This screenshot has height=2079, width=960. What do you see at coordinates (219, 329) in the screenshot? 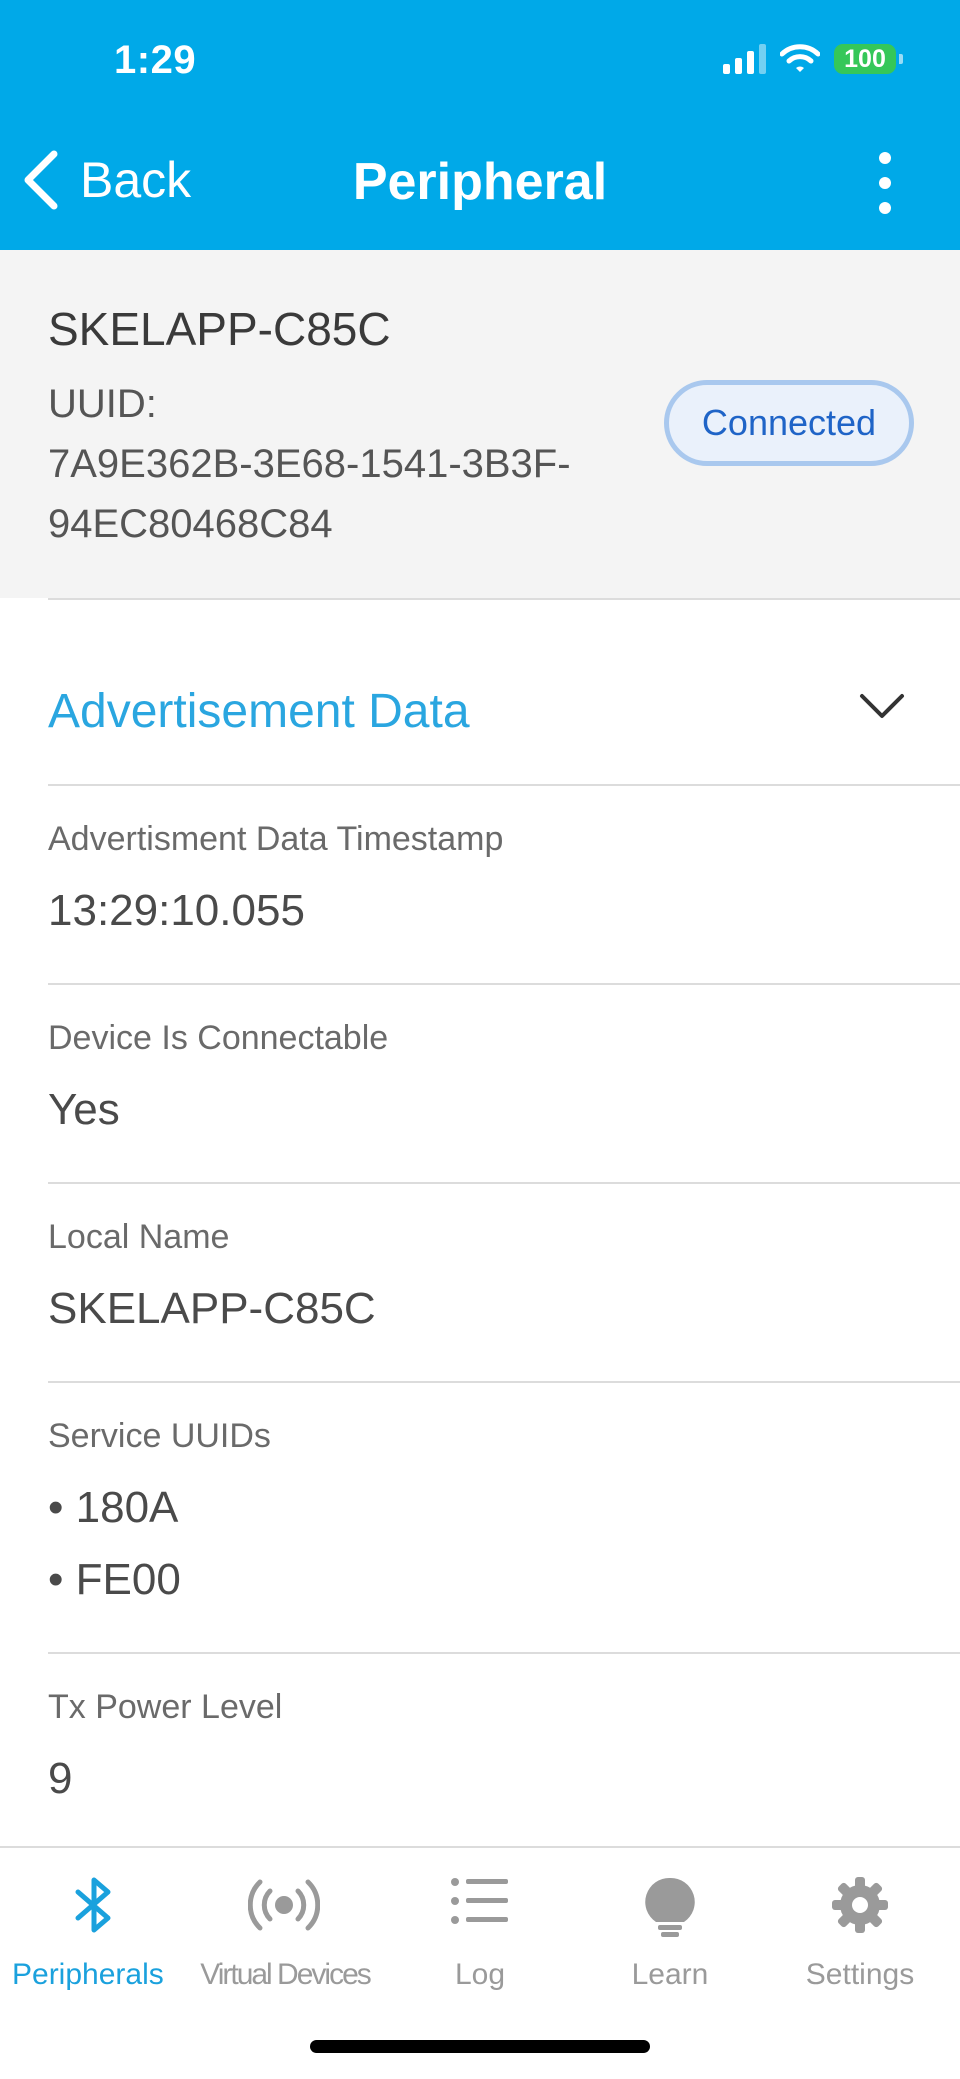
I see `device-name: SKELAPP-C85C` at bounding box center [219, 329].